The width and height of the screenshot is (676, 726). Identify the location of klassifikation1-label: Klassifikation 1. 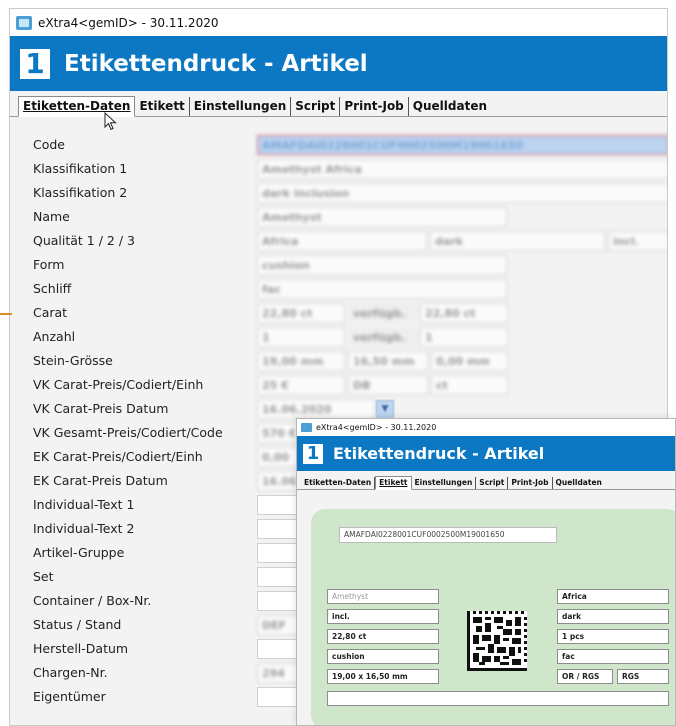
(80, 168).